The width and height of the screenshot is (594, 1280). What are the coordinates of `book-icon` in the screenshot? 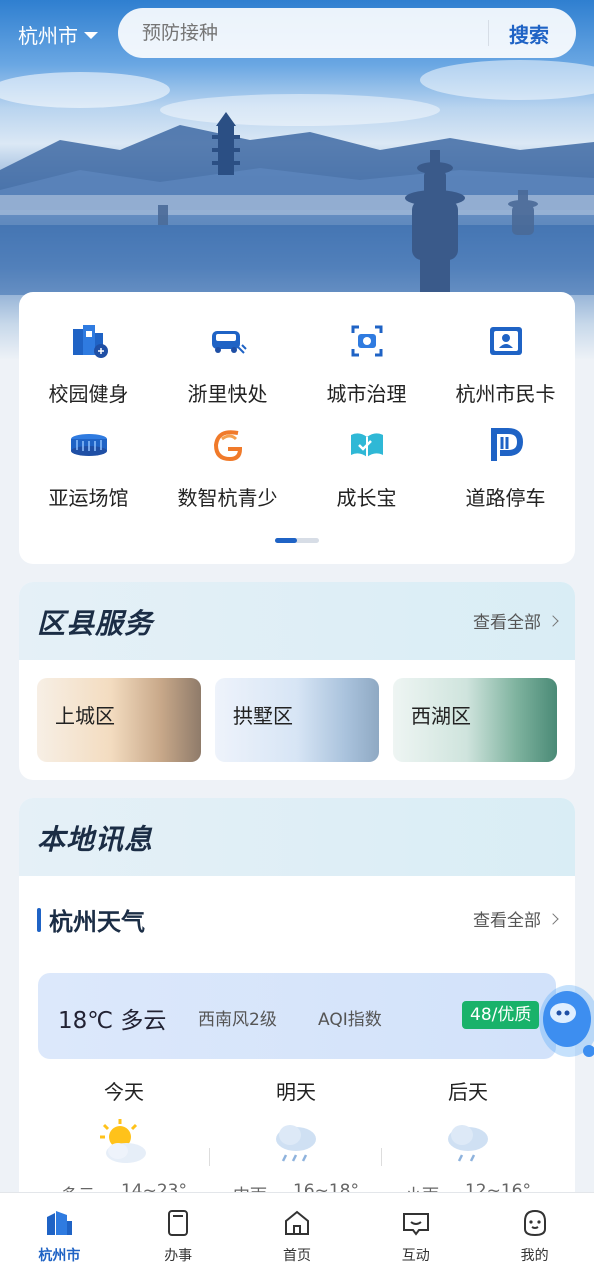 It's located at (367, 445).